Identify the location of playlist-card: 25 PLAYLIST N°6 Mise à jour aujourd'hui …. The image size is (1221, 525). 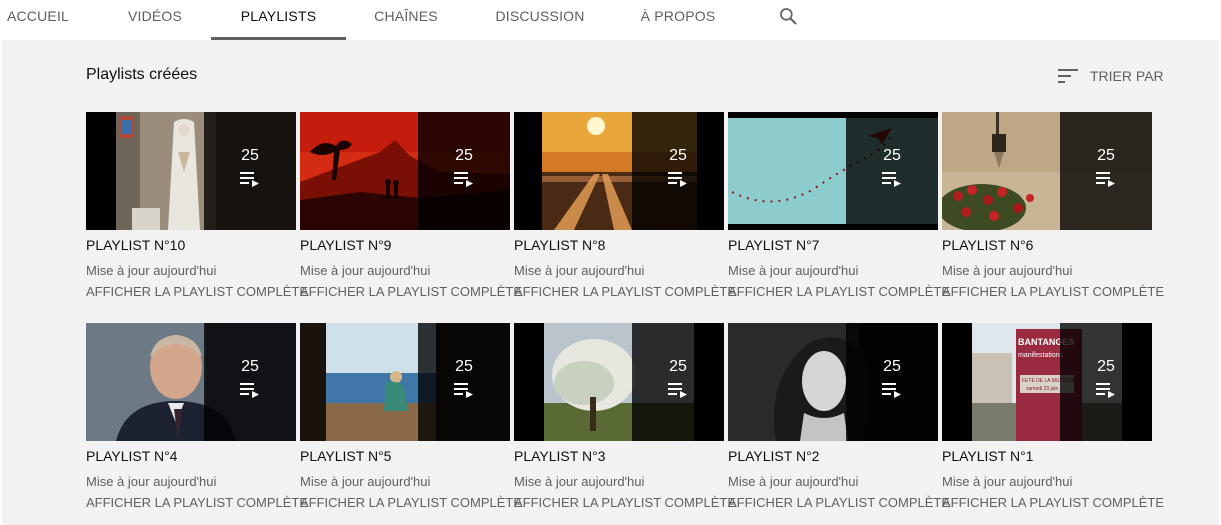
(1053, 212).